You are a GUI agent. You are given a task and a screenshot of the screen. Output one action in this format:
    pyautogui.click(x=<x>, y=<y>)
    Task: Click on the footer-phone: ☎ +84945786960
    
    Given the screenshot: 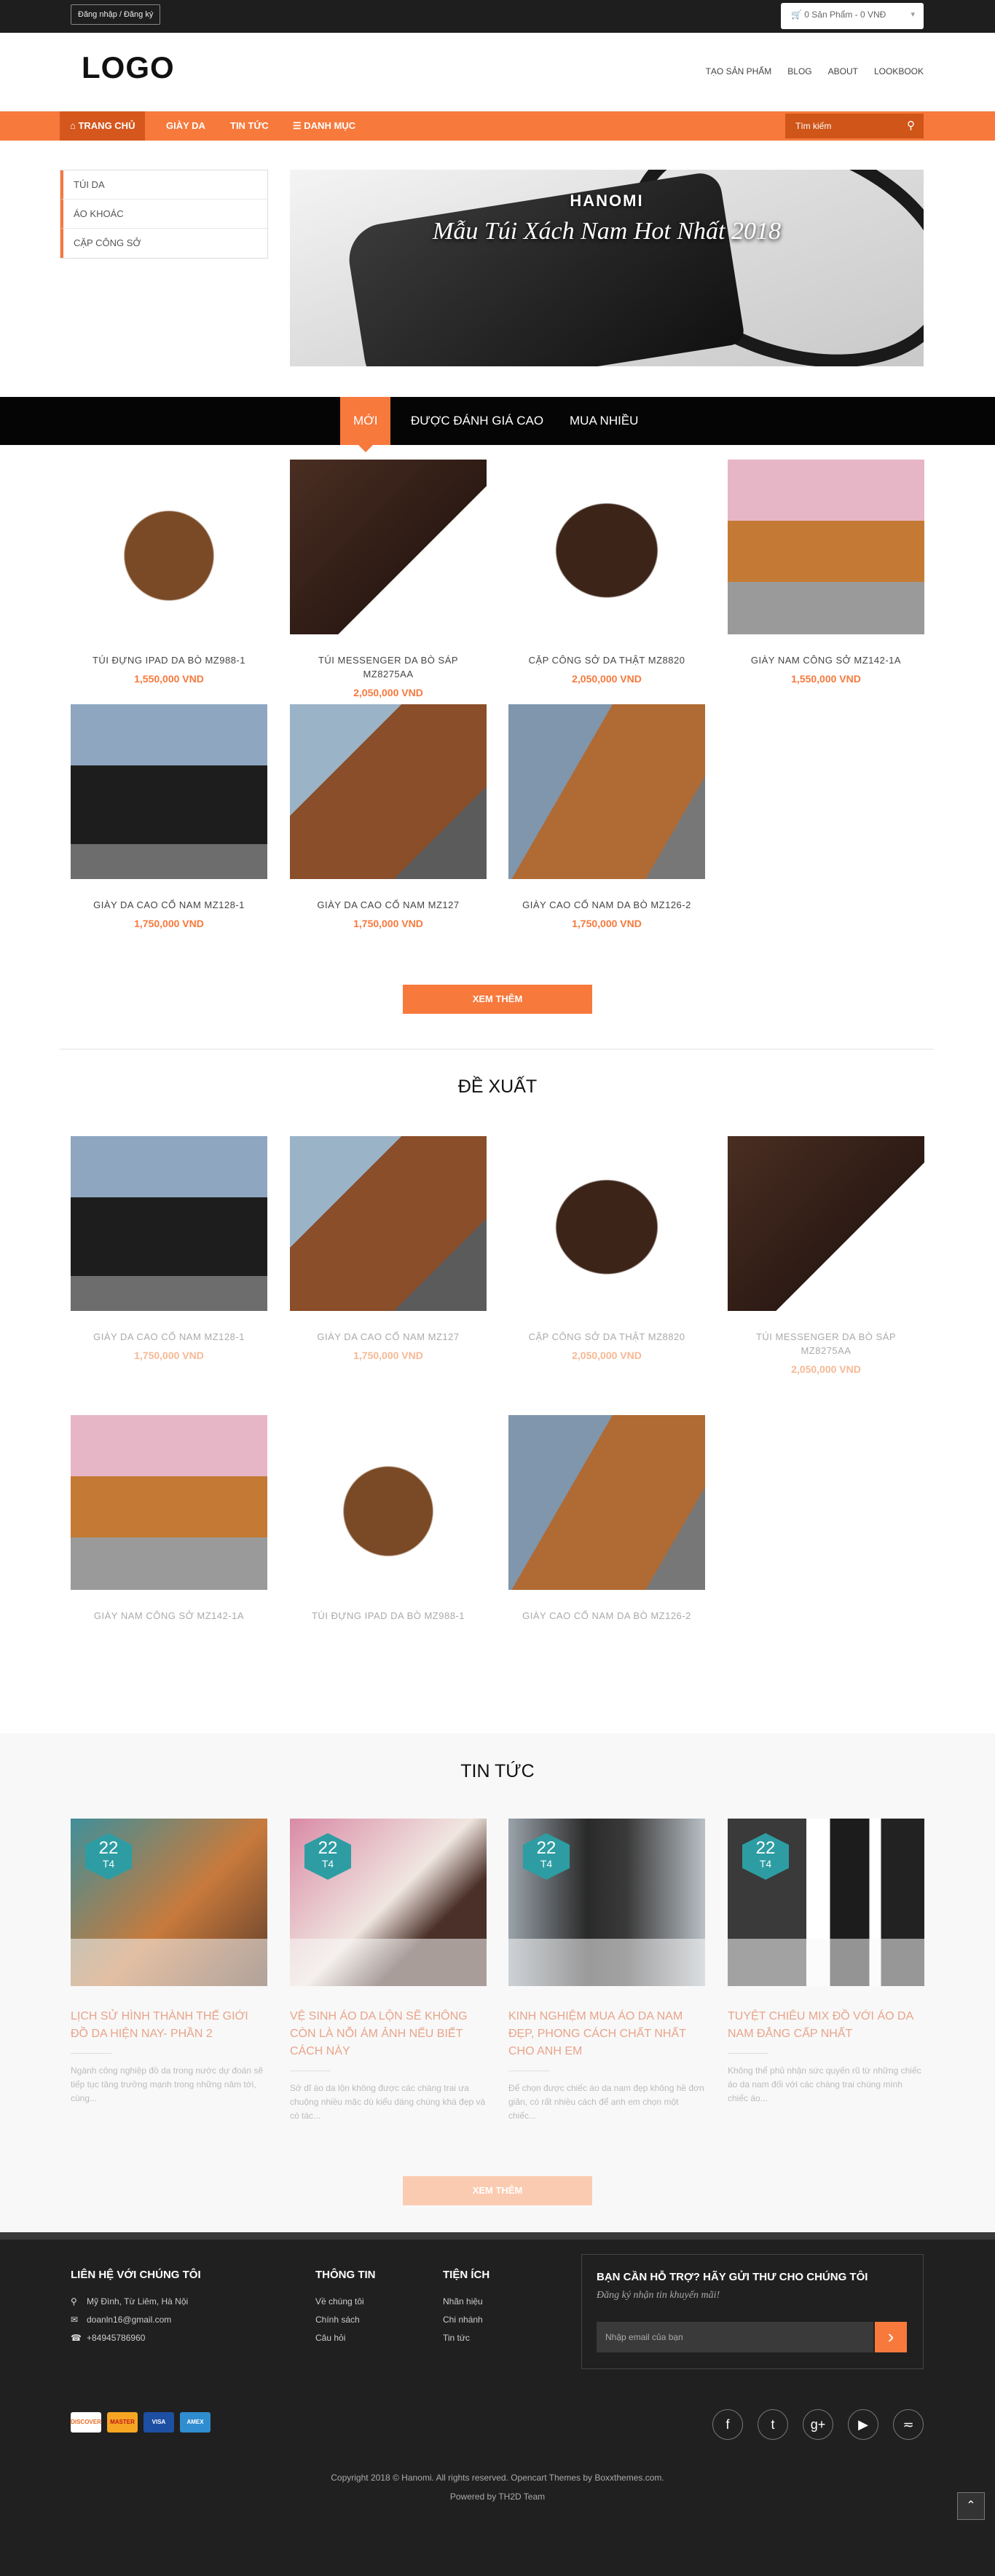 What is the action you would take?
    pyautogui.click(x=136, y=2338)
    